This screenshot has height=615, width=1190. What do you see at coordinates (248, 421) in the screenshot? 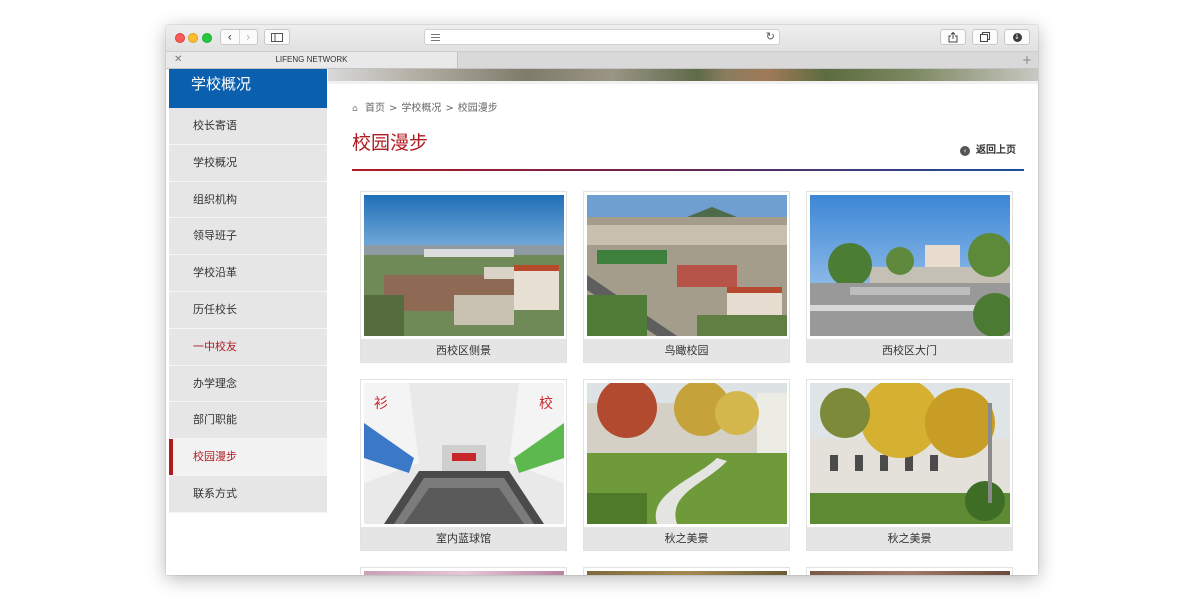
I see `sidebar-item-departments: 部门职能` at bounding box center [248, 421].